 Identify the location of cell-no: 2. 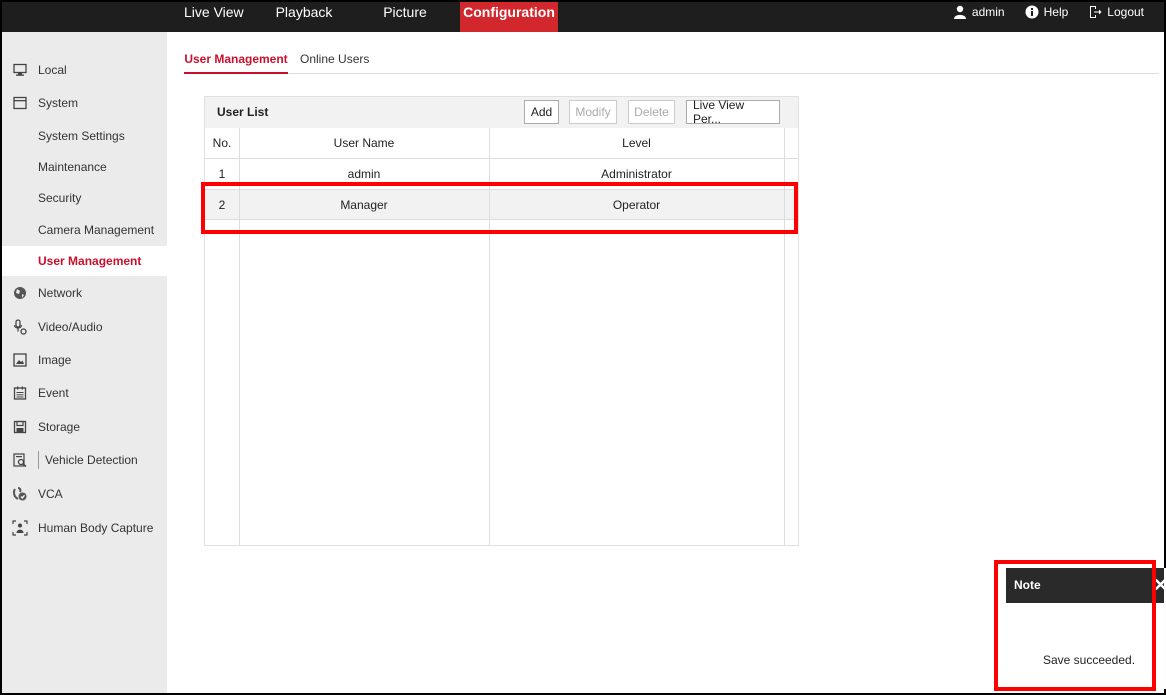
(222, 205).